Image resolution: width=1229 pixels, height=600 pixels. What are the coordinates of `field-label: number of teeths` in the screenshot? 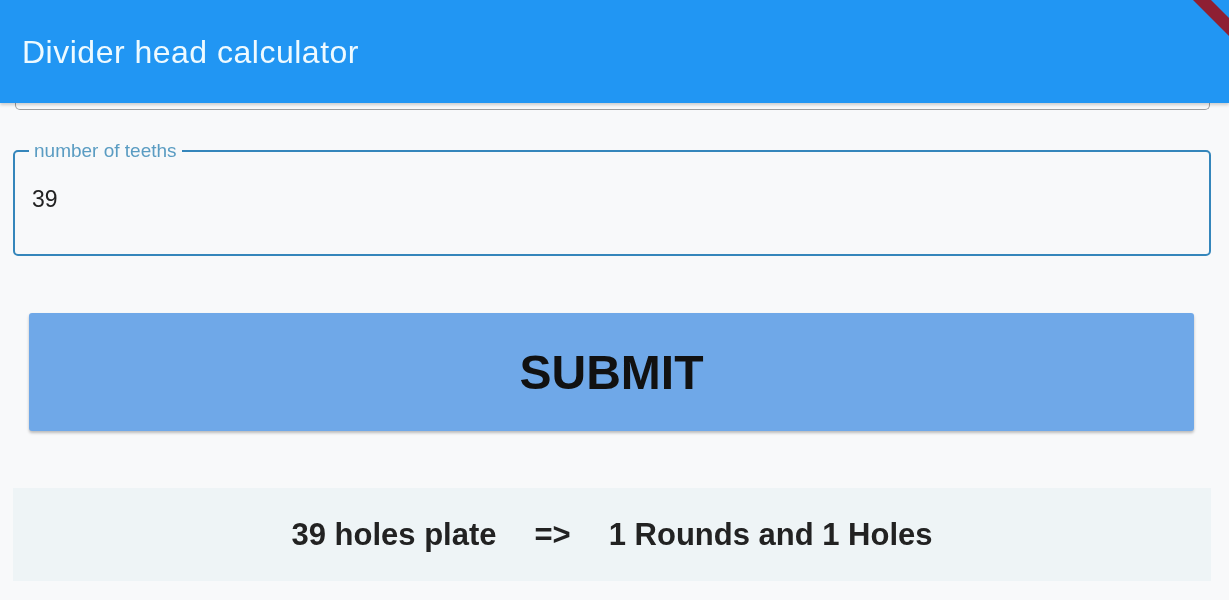 It's located at (105, 151).